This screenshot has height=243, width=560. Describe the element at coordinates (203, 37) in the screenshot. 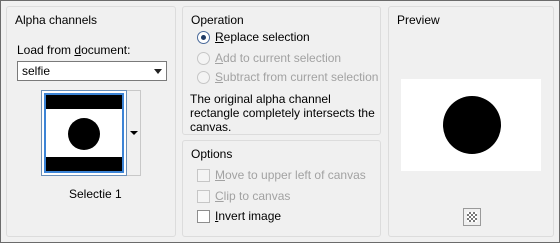

I see `radio-selected-icon` at that location.